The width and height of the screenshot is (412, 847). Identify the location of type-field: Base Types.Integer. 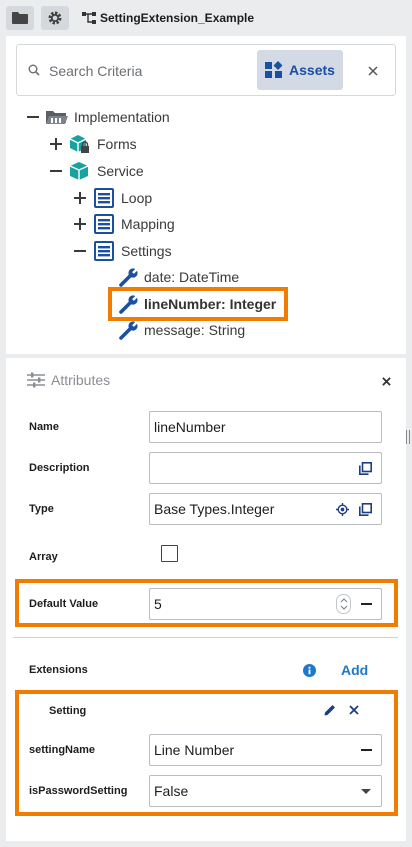
(265, 509).